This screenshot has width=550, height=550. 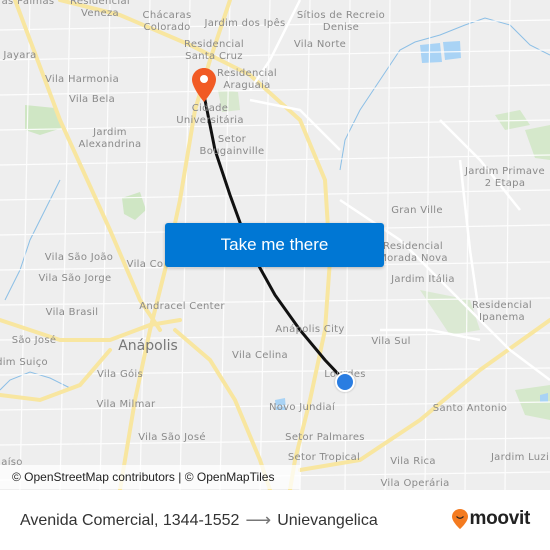 I want to click on map-label: Jardim dos Ipês, so click(x=245, y=23).